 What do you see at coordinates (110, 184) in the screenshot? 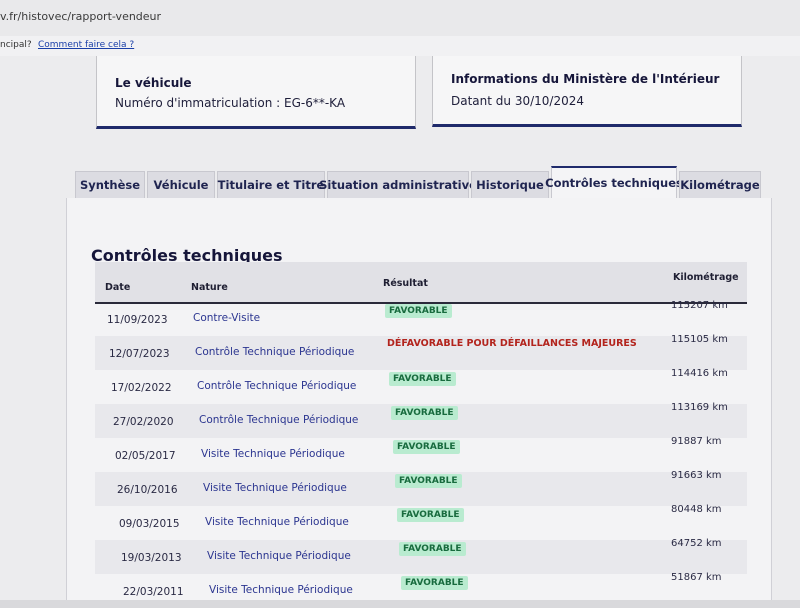
I see `tab-synthese: Synthèse` at bounding box center [110, 184].